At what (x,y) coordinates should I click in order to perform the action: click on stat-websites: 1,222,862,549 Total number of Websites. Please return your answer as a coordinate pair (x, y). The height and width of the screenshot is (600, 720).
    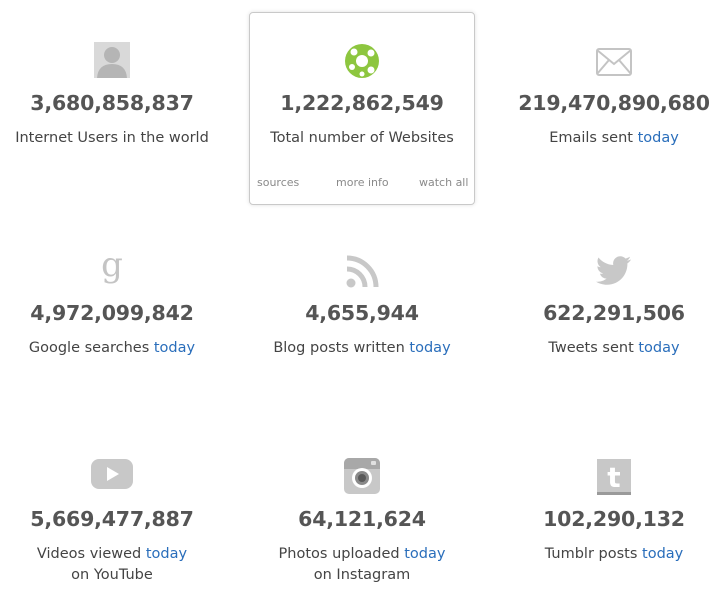
    Looking at the image, I should click on (362, 100).